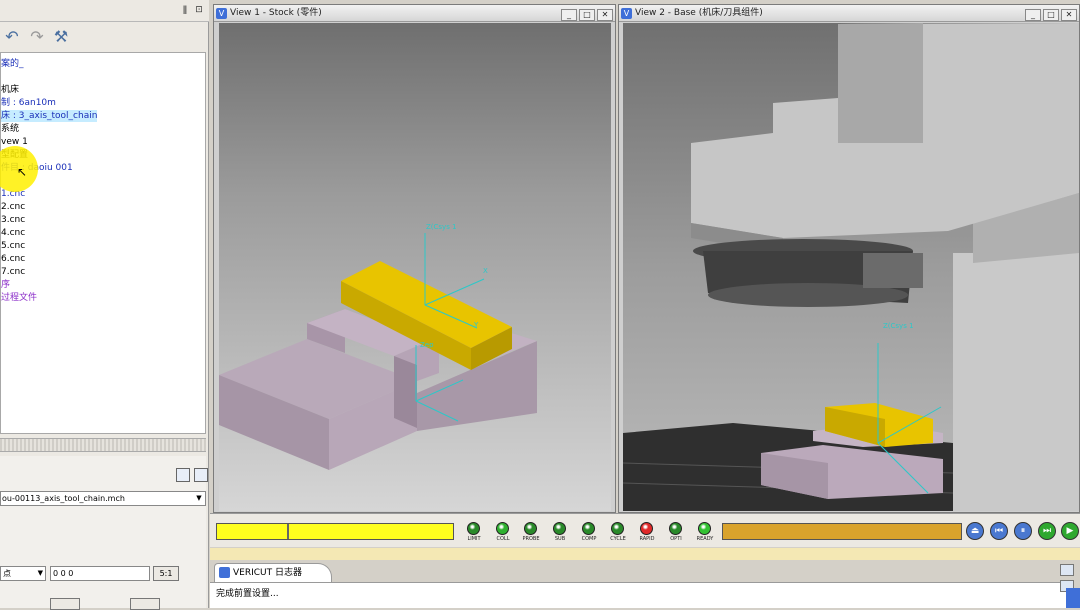  I want to click on tree-item: 4.cnc, so click(13, 233).